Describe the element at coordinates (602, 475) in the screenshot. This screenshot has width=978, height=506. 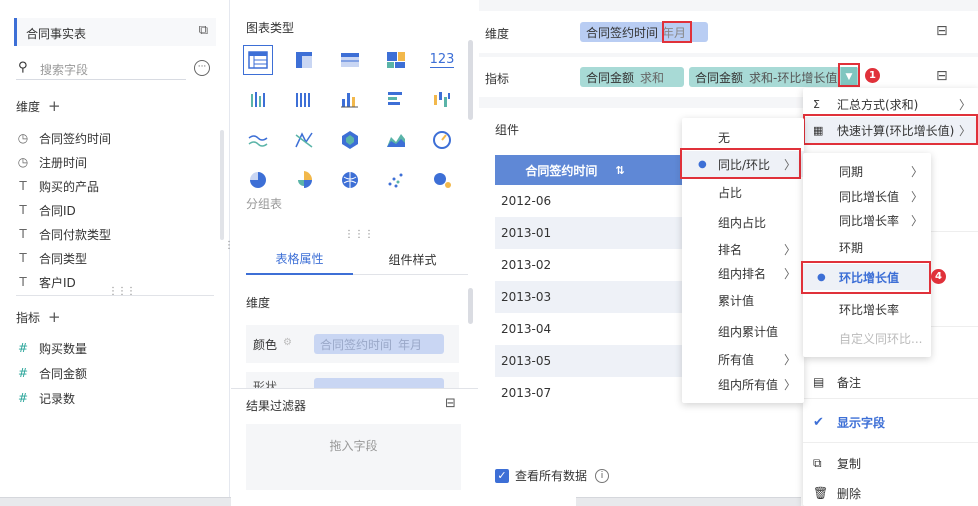
I see `info-icon: i` at that location.